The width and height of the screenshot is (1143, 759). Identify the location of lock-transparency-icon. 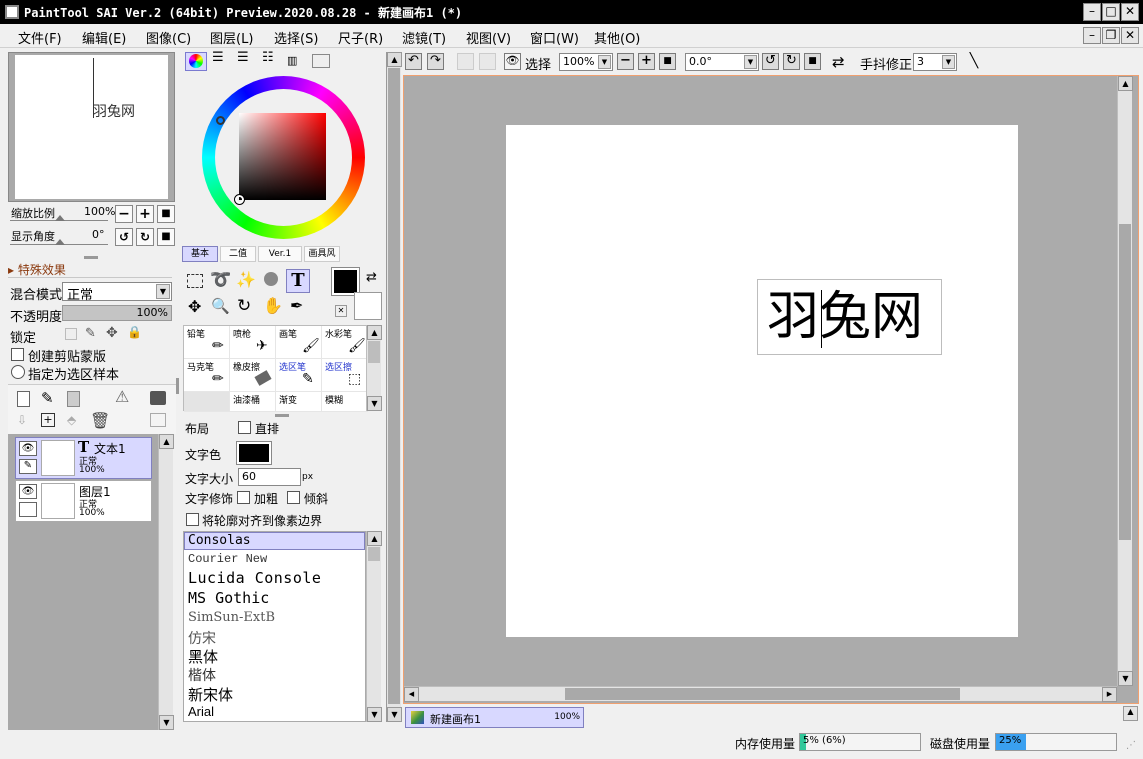
(71, 334).